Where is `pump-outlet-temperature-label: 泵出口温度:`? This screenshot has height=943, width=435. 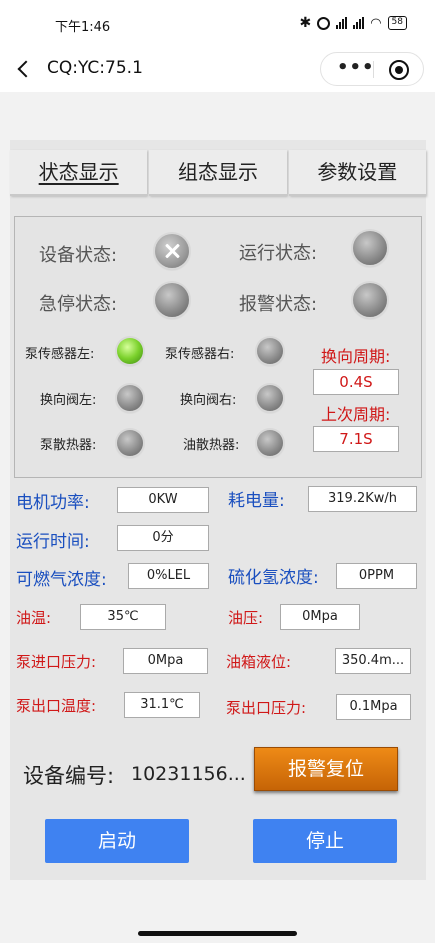
pump-outlet-temperature-label: 泵出口温度: is located at coordinates (56, 706).